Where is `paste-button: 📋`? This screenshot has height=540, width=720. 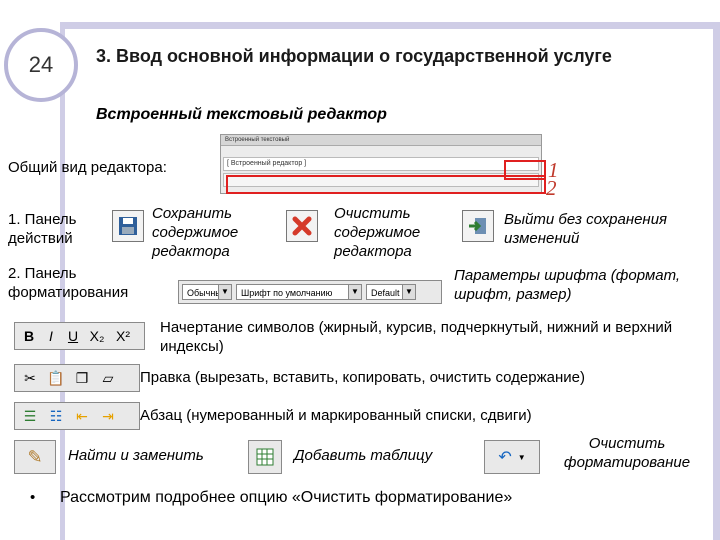
paste-button: 📋 is located at coordinates (56, 378).